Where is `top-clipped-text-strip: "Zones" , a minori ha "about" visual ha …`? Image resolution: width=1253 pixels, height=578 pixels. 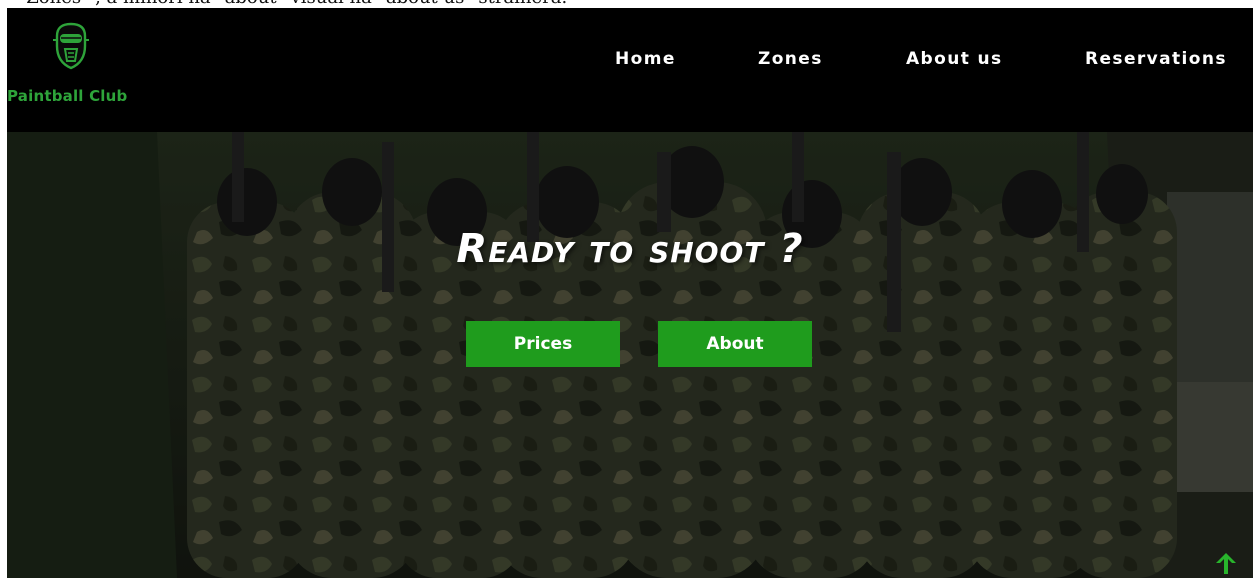 top-clipped-text-strip: "Zones" , a minori ha "about" visual ha … is located at coordinates (626, 4).